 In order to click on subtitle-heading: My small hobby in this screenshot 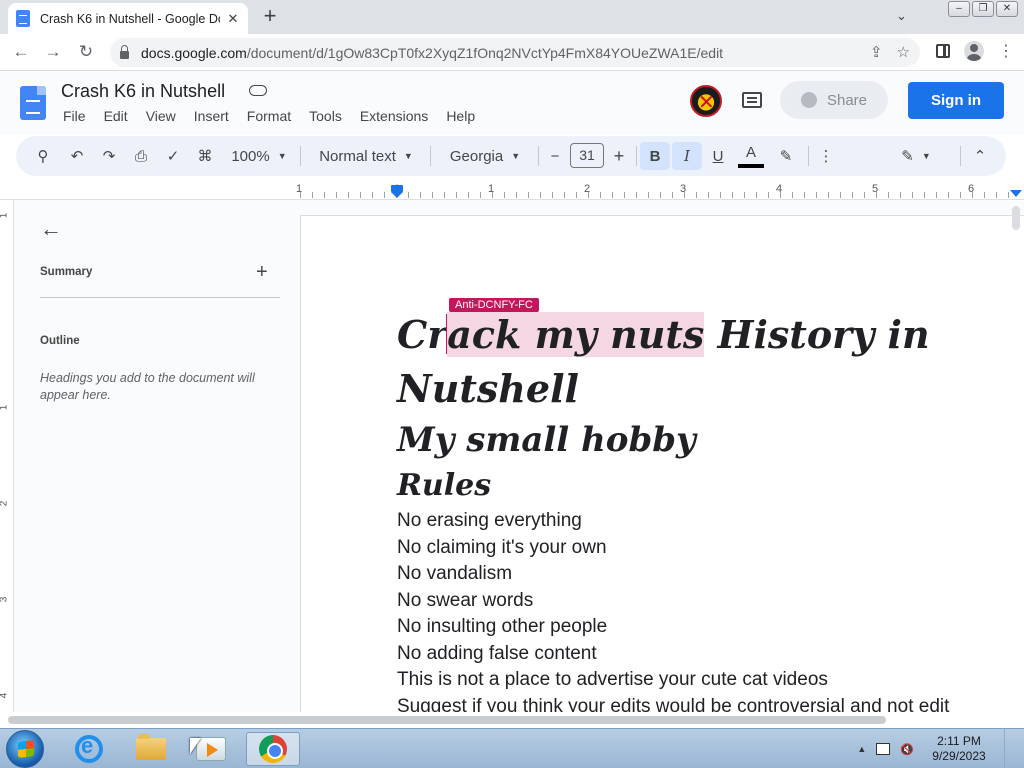, I will do `click(707, 440)`.